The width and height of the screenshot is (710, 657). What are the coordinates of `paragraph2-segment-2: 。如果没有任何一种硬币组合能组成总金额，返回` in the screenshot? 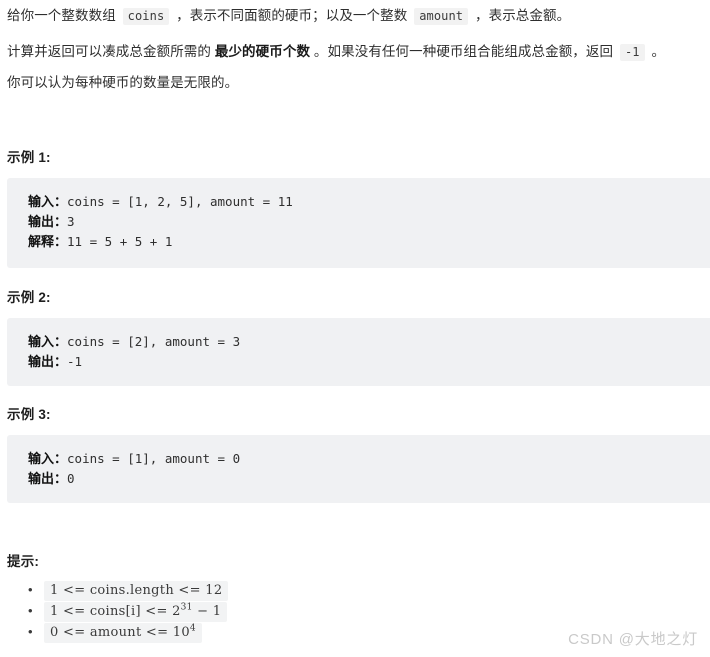 It's located at (463, 51).